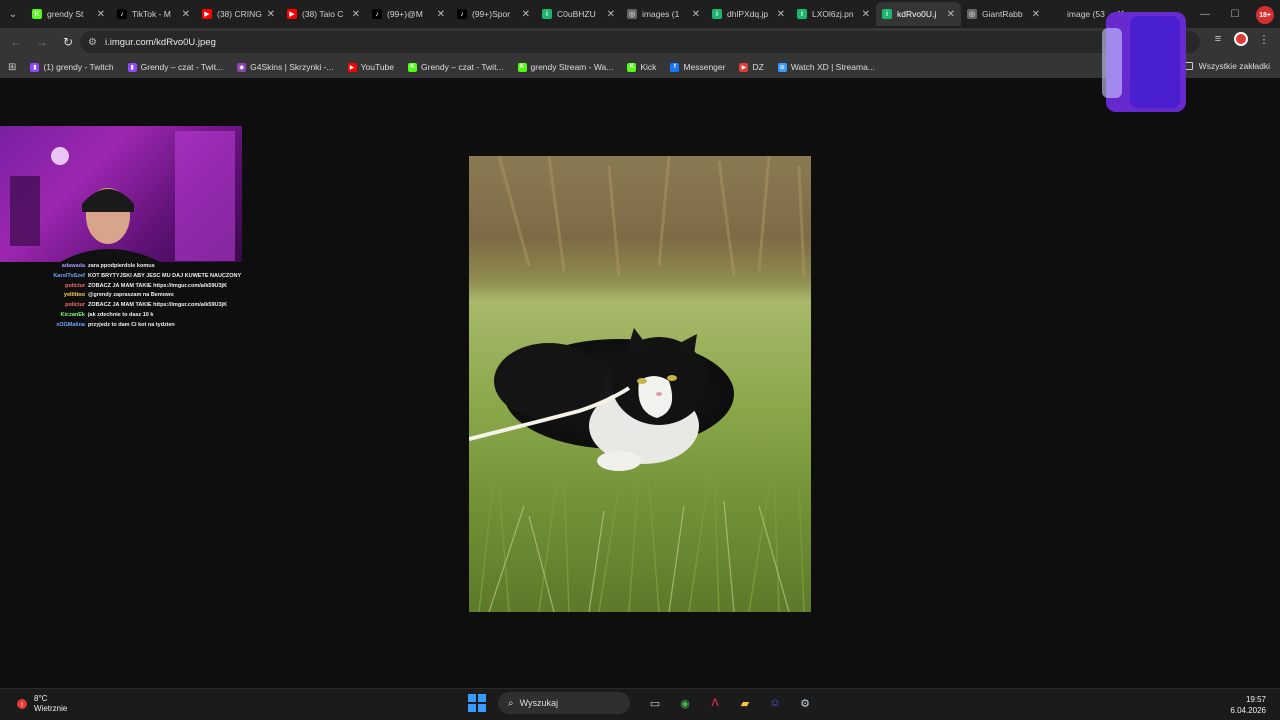 The image size is (1280, 720). Describe the element at coordinates (242, 67) in the screenshot. I see `bookmark-favicon-icon: ◆` at that location.